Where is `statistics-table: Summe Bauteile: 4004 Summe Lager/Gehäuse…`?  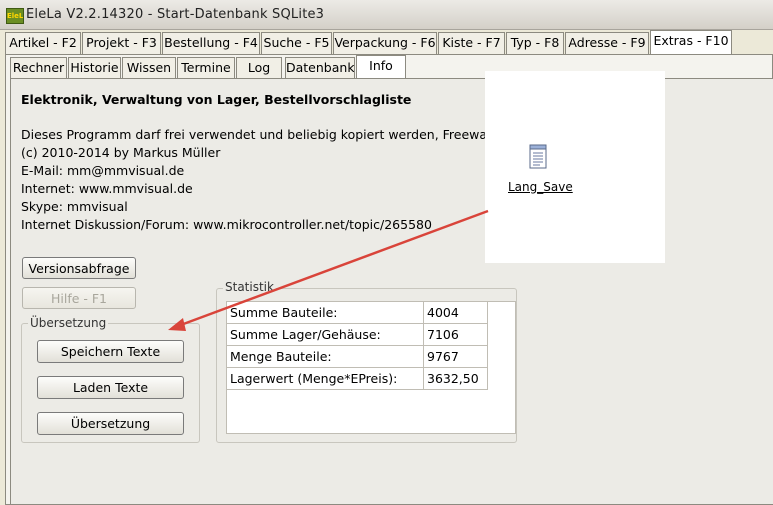
statistics-table: Summe Bauteile: 4004 Summe Lager/Gehäuse… is located at coordinates (357, 345).